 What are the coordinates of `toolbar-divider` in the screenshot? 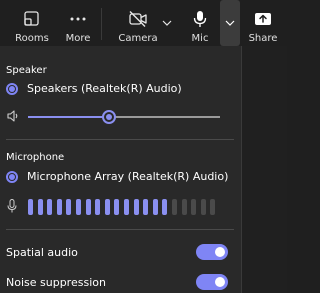 It's located at (101, 24).